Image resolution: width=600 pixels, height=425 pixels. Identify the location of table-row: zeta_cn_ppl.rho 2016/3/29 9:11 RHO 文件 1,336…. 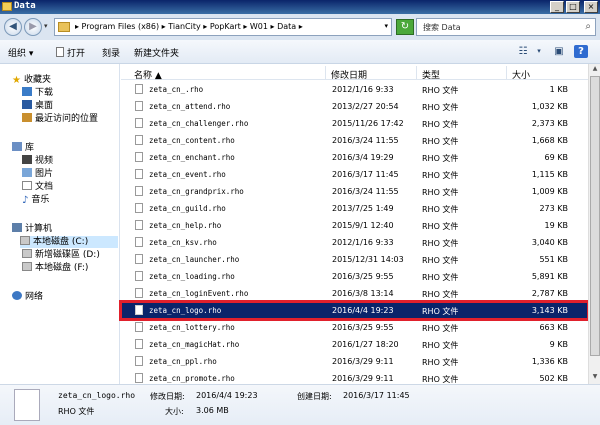
(354, 361).